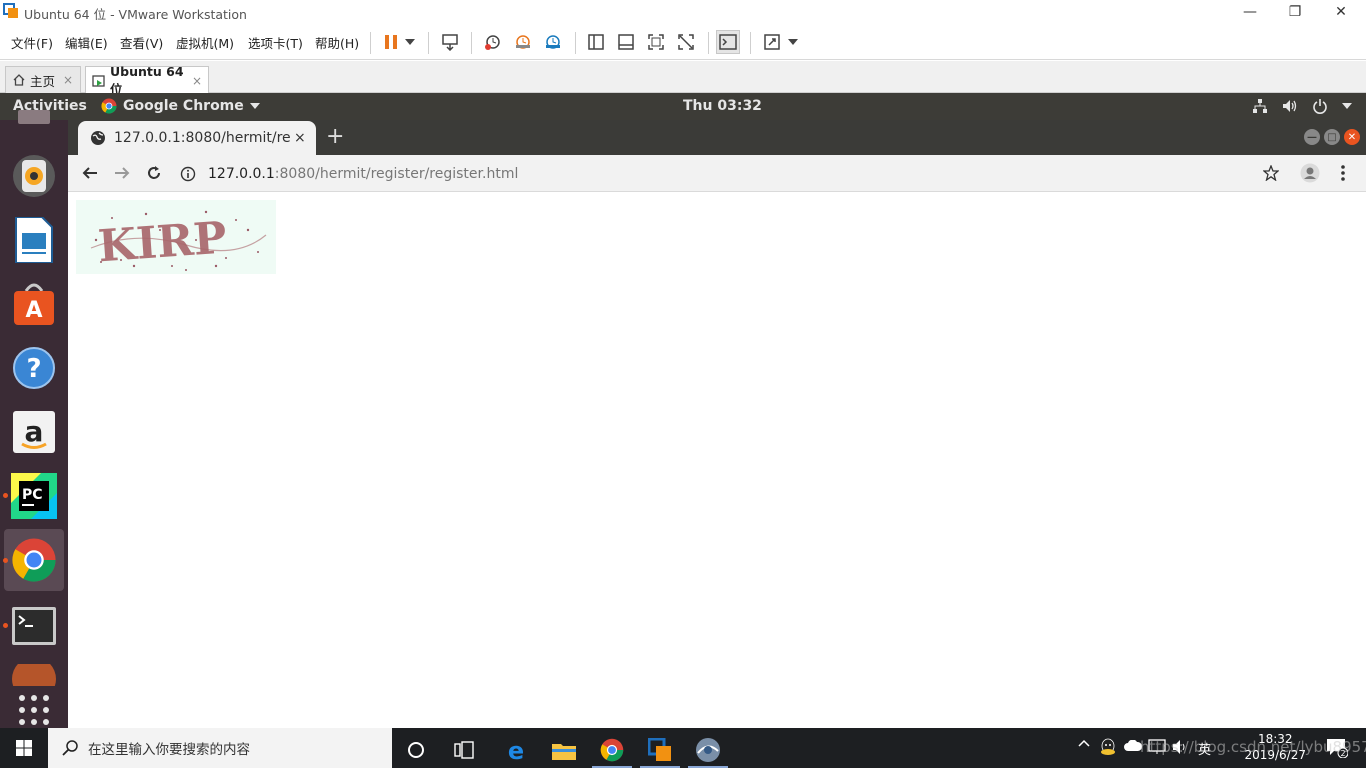  I want to click on menu-file: 文件(F), so click(32, 42).